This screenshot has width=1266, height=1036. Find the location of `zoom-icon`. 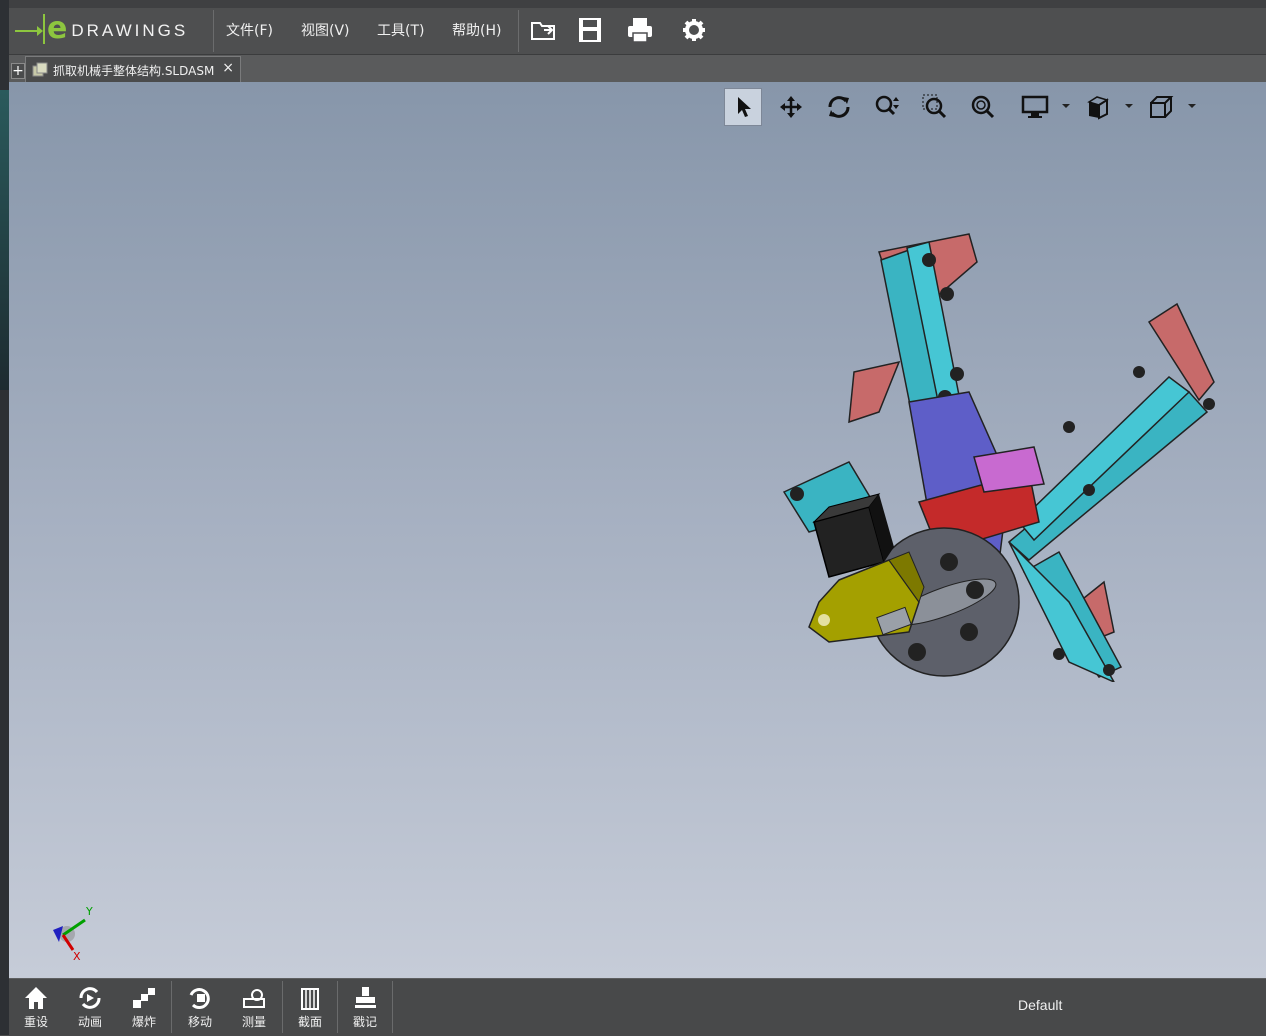

zoom-icon is located at coordinates (887, 107).